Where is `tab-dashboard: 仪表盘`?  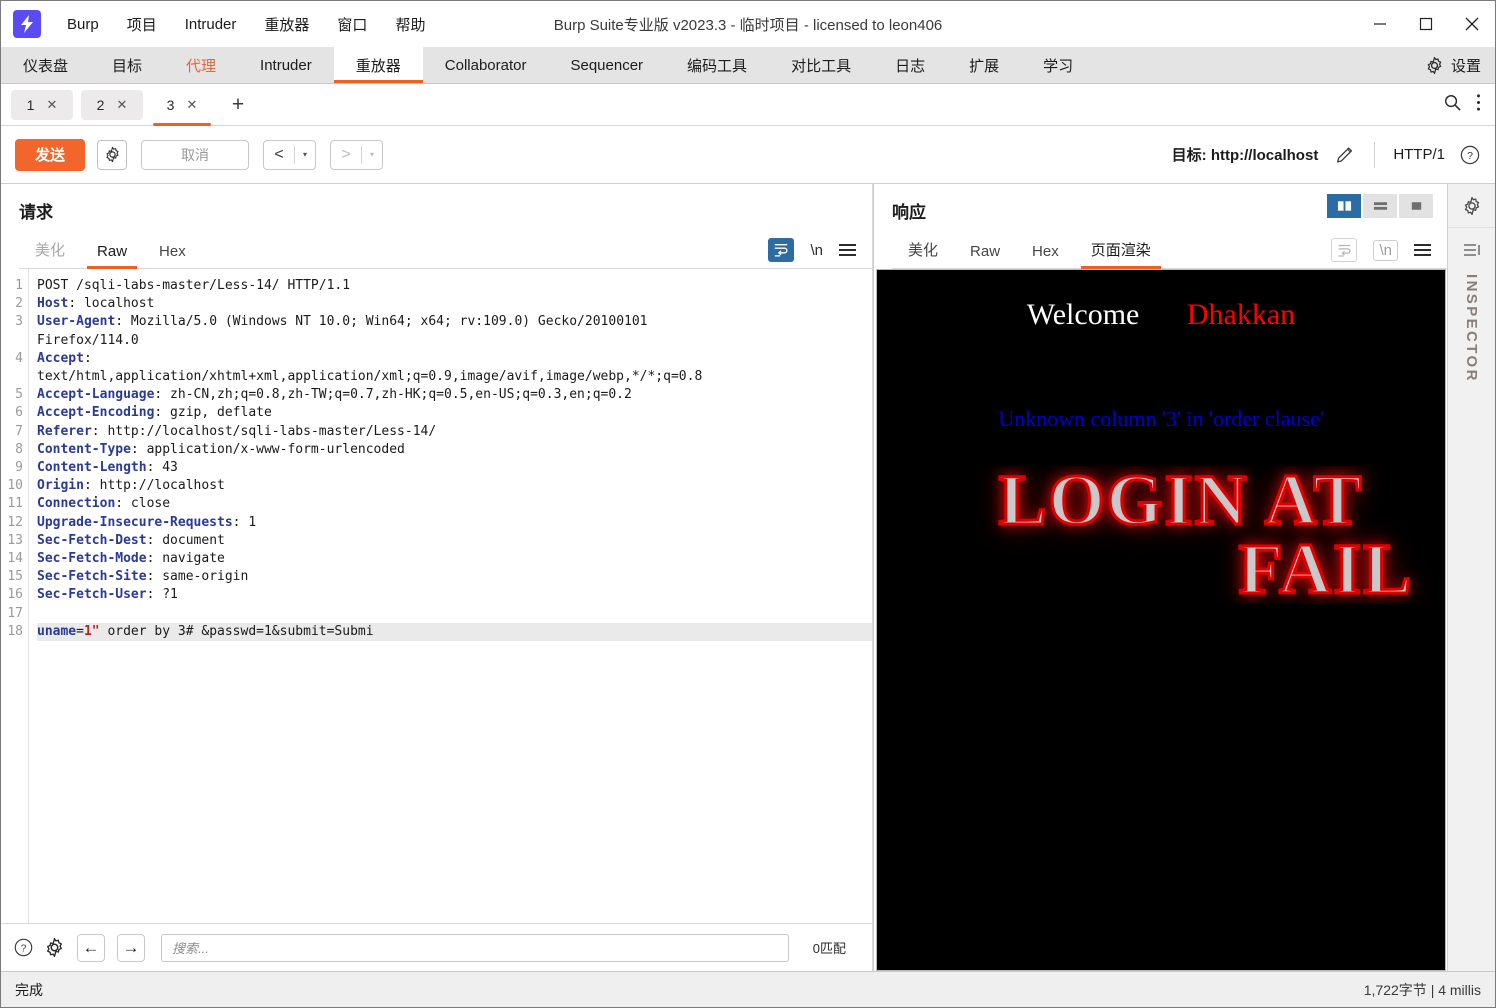 tab-dashboard: 仪表盘 is located at coordinates (45, 65).